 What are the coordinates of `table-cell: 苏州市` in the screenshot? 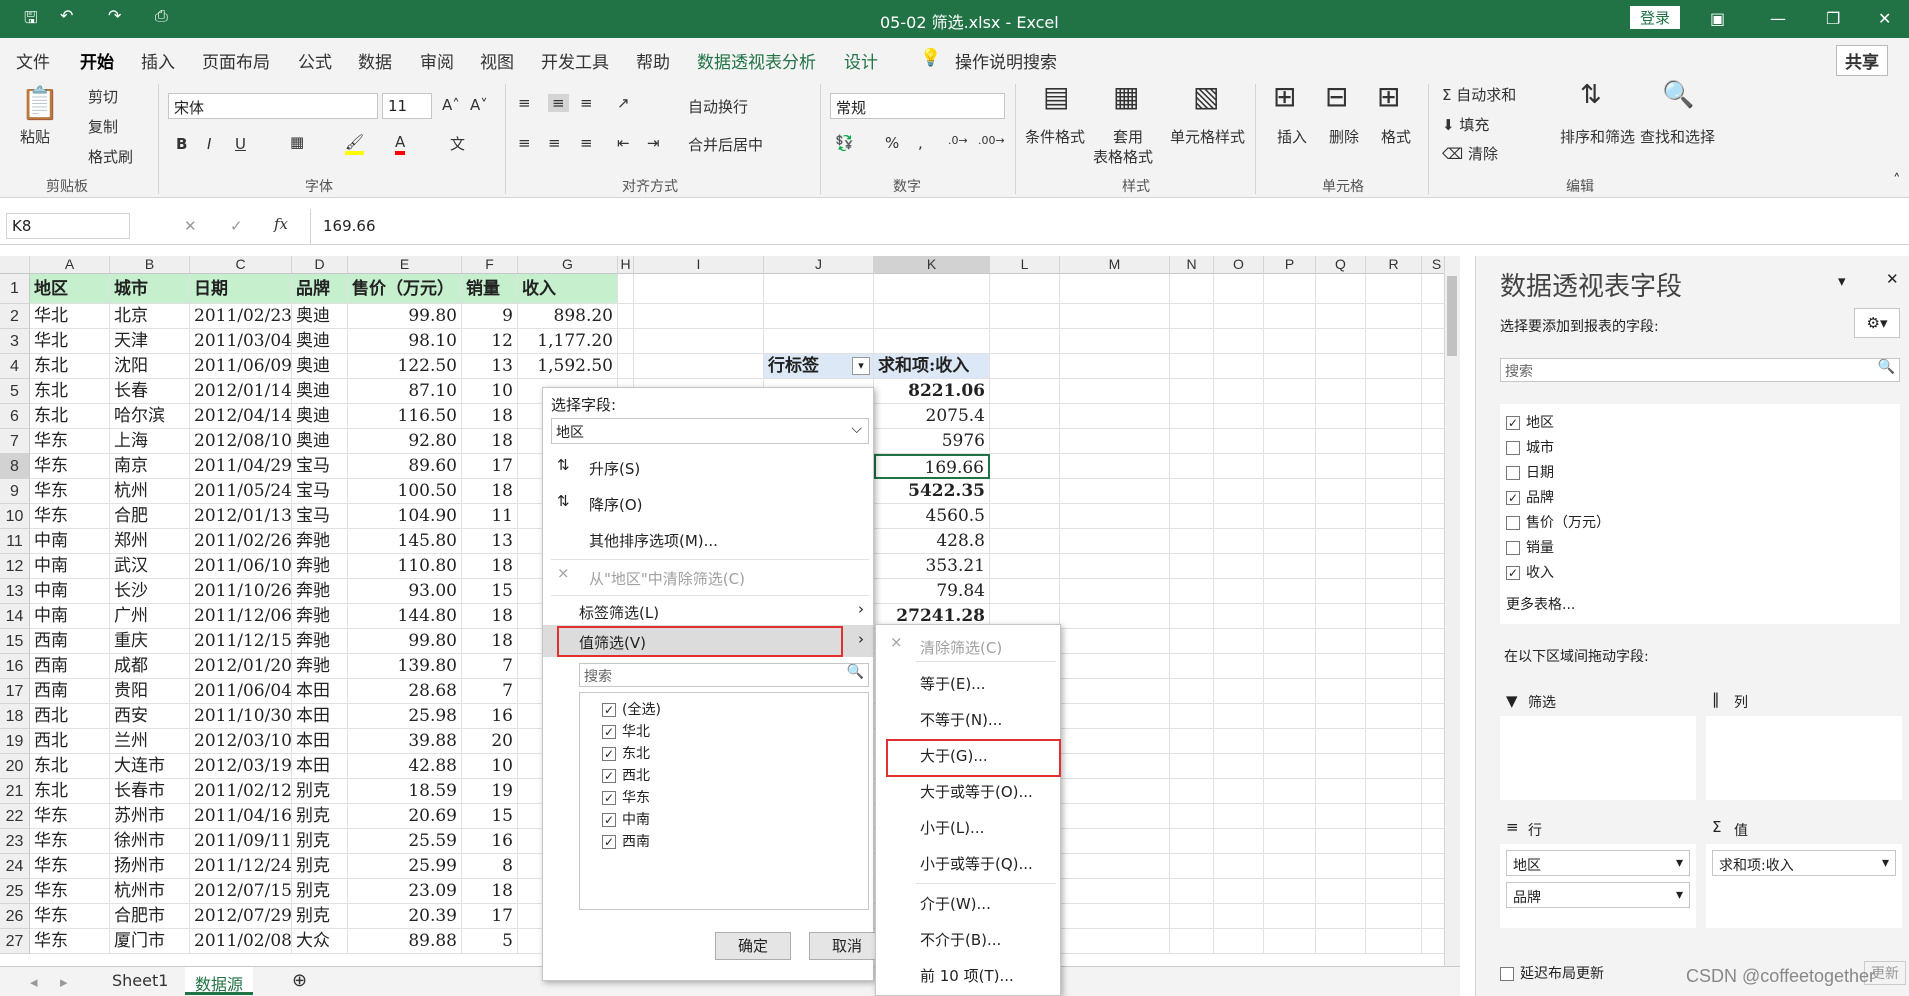 It's located at (150, 816).